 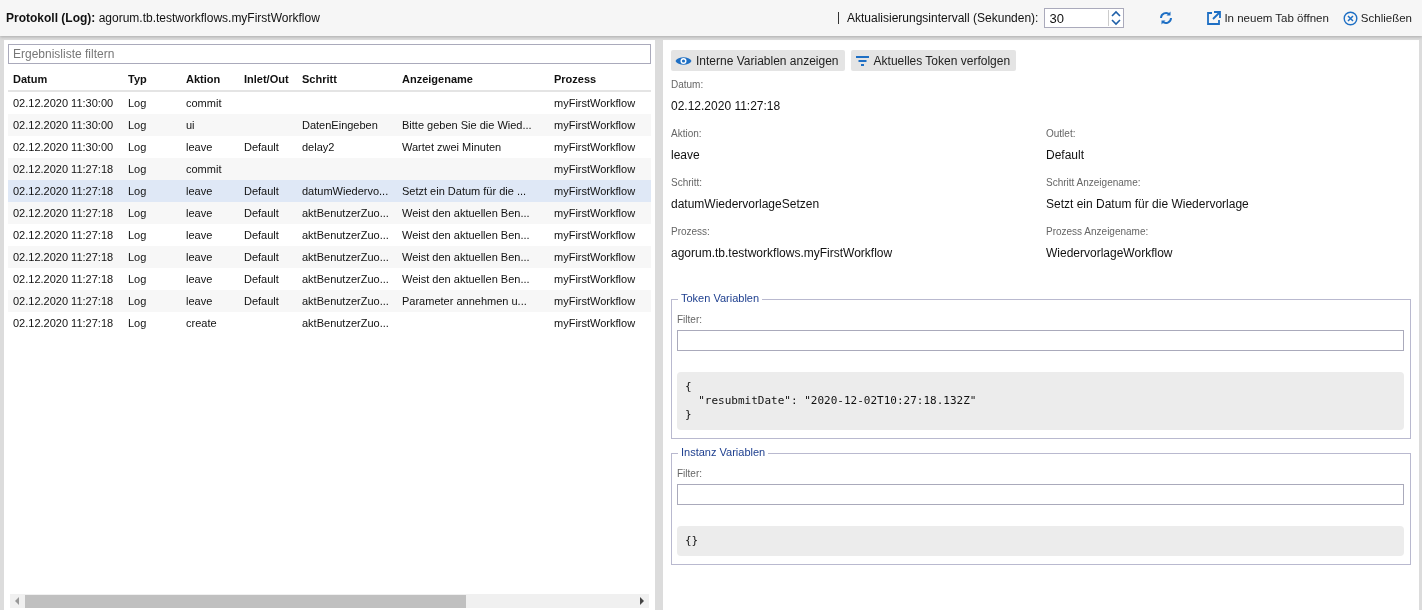 I want to click on field-label: Schritt Anzeigename:, so click(x=1094, y=182).